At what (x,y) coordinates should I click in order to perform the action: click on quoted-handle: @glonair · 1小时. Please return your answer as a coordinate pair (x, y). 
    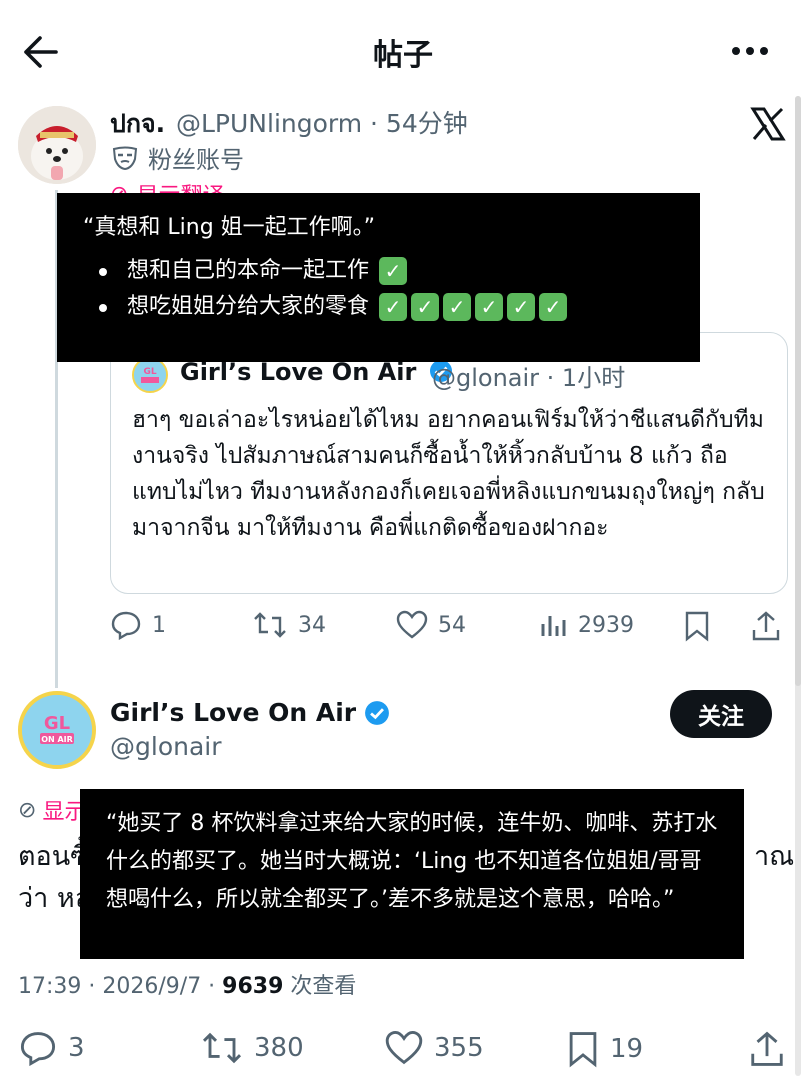
    Looking at the image, I should click on (529, 378).